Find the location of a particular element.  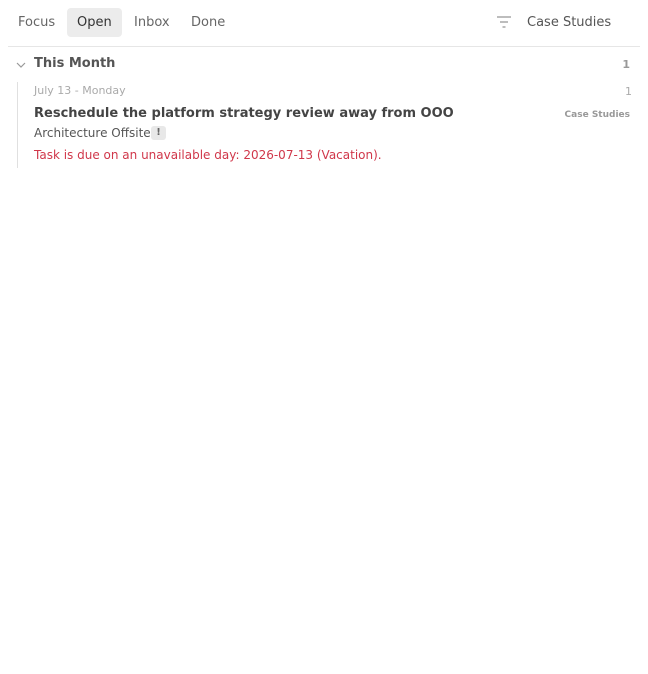

task-project: Architecture Offsite is located at coordinates (92, 133).